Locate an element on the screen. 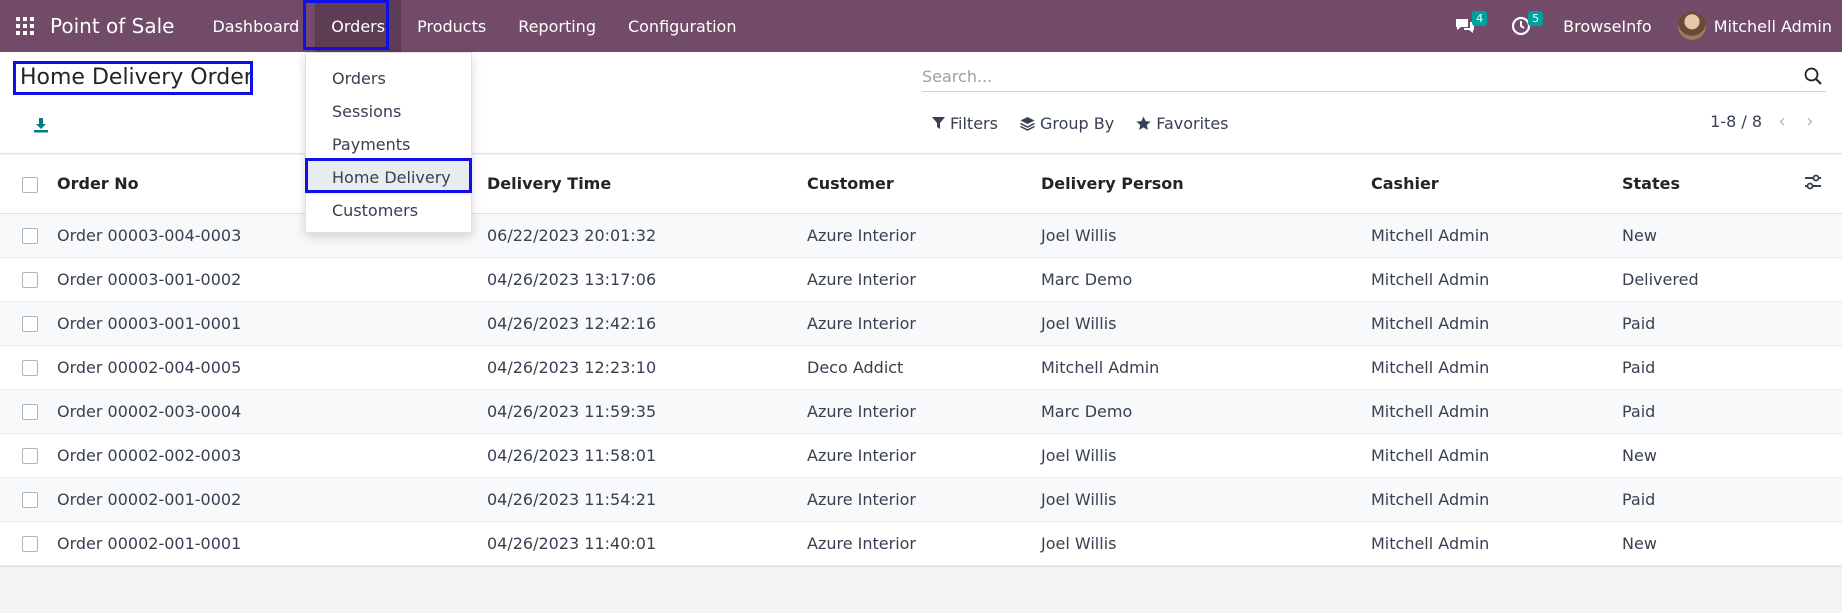 Image resolution: width=1842 pixels, height=613 pixels. cell-delivery-time: 04/26/2023 11:58:01 is located at coordinates (572, 455).